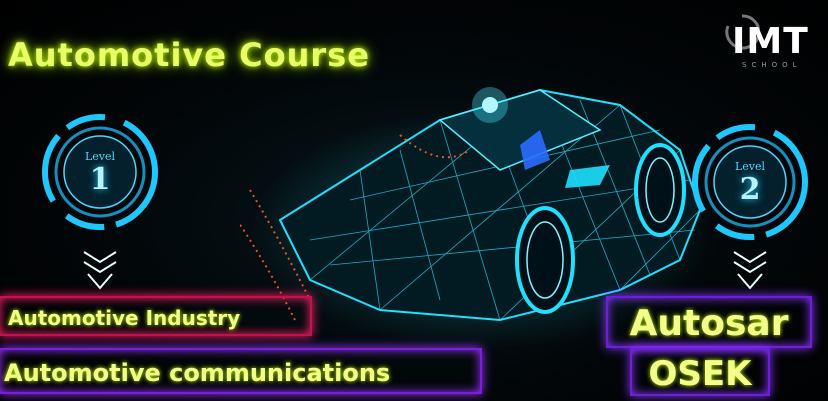  I want to click on course-title: Automotive Course, so click(189, 55).